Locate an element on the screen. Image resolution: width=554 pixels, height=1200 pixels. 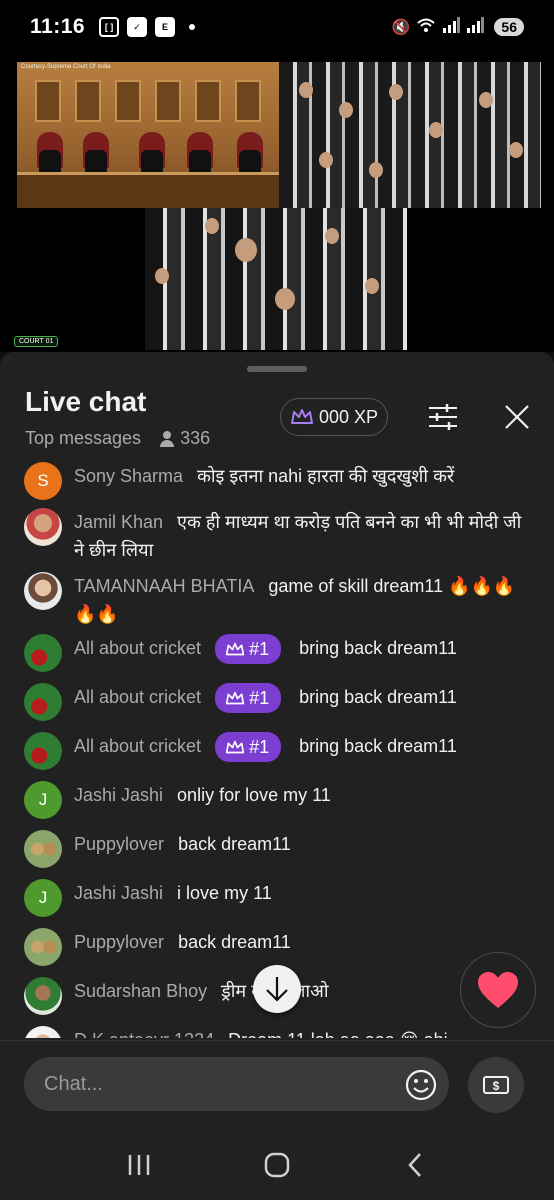
emoji-button is located at coordinates (421, 1085).